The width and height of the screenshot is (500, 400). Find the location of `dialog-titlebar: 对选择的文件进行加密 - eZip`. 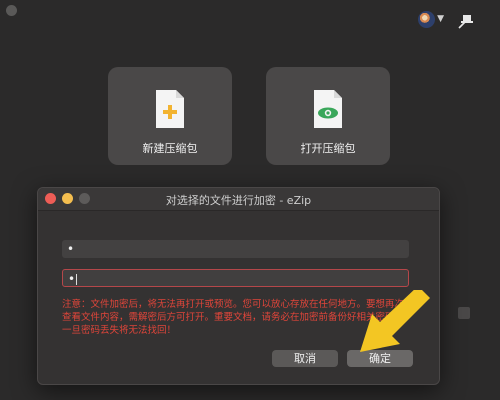

dialog-titlebar: 对选择的文件进行加密 - eZip is located at coordinates (238, 199).